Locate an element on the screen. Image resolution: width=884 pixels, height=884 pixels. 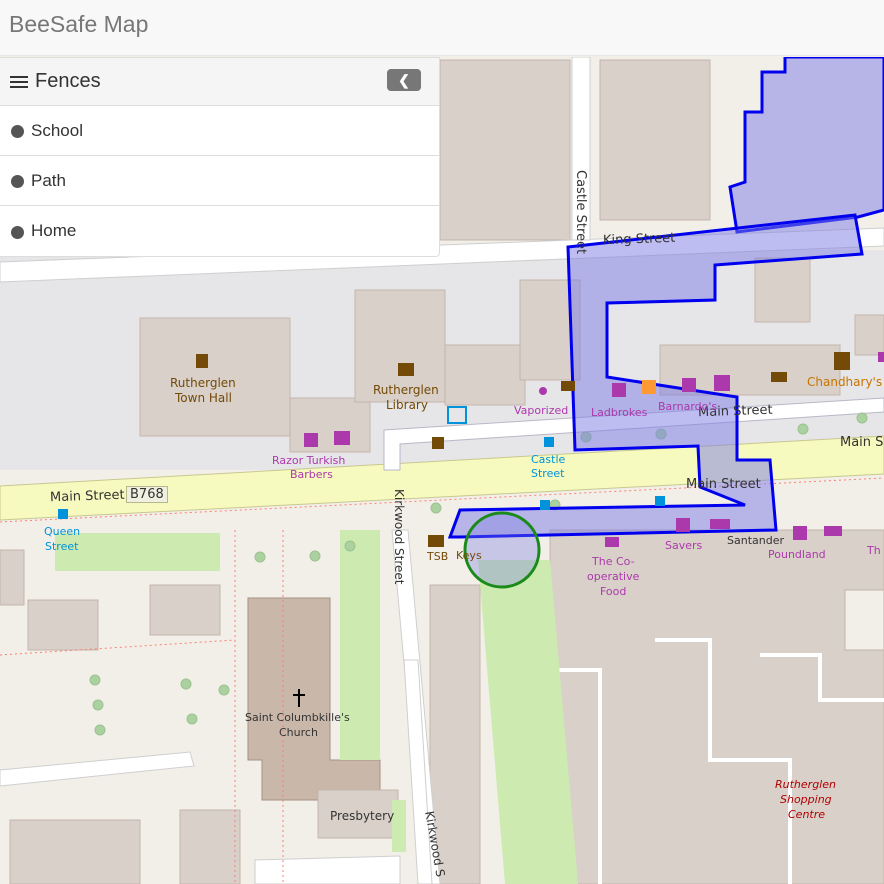
town-hall-label-1: Rutherglen is located at coordinates (203, 383).